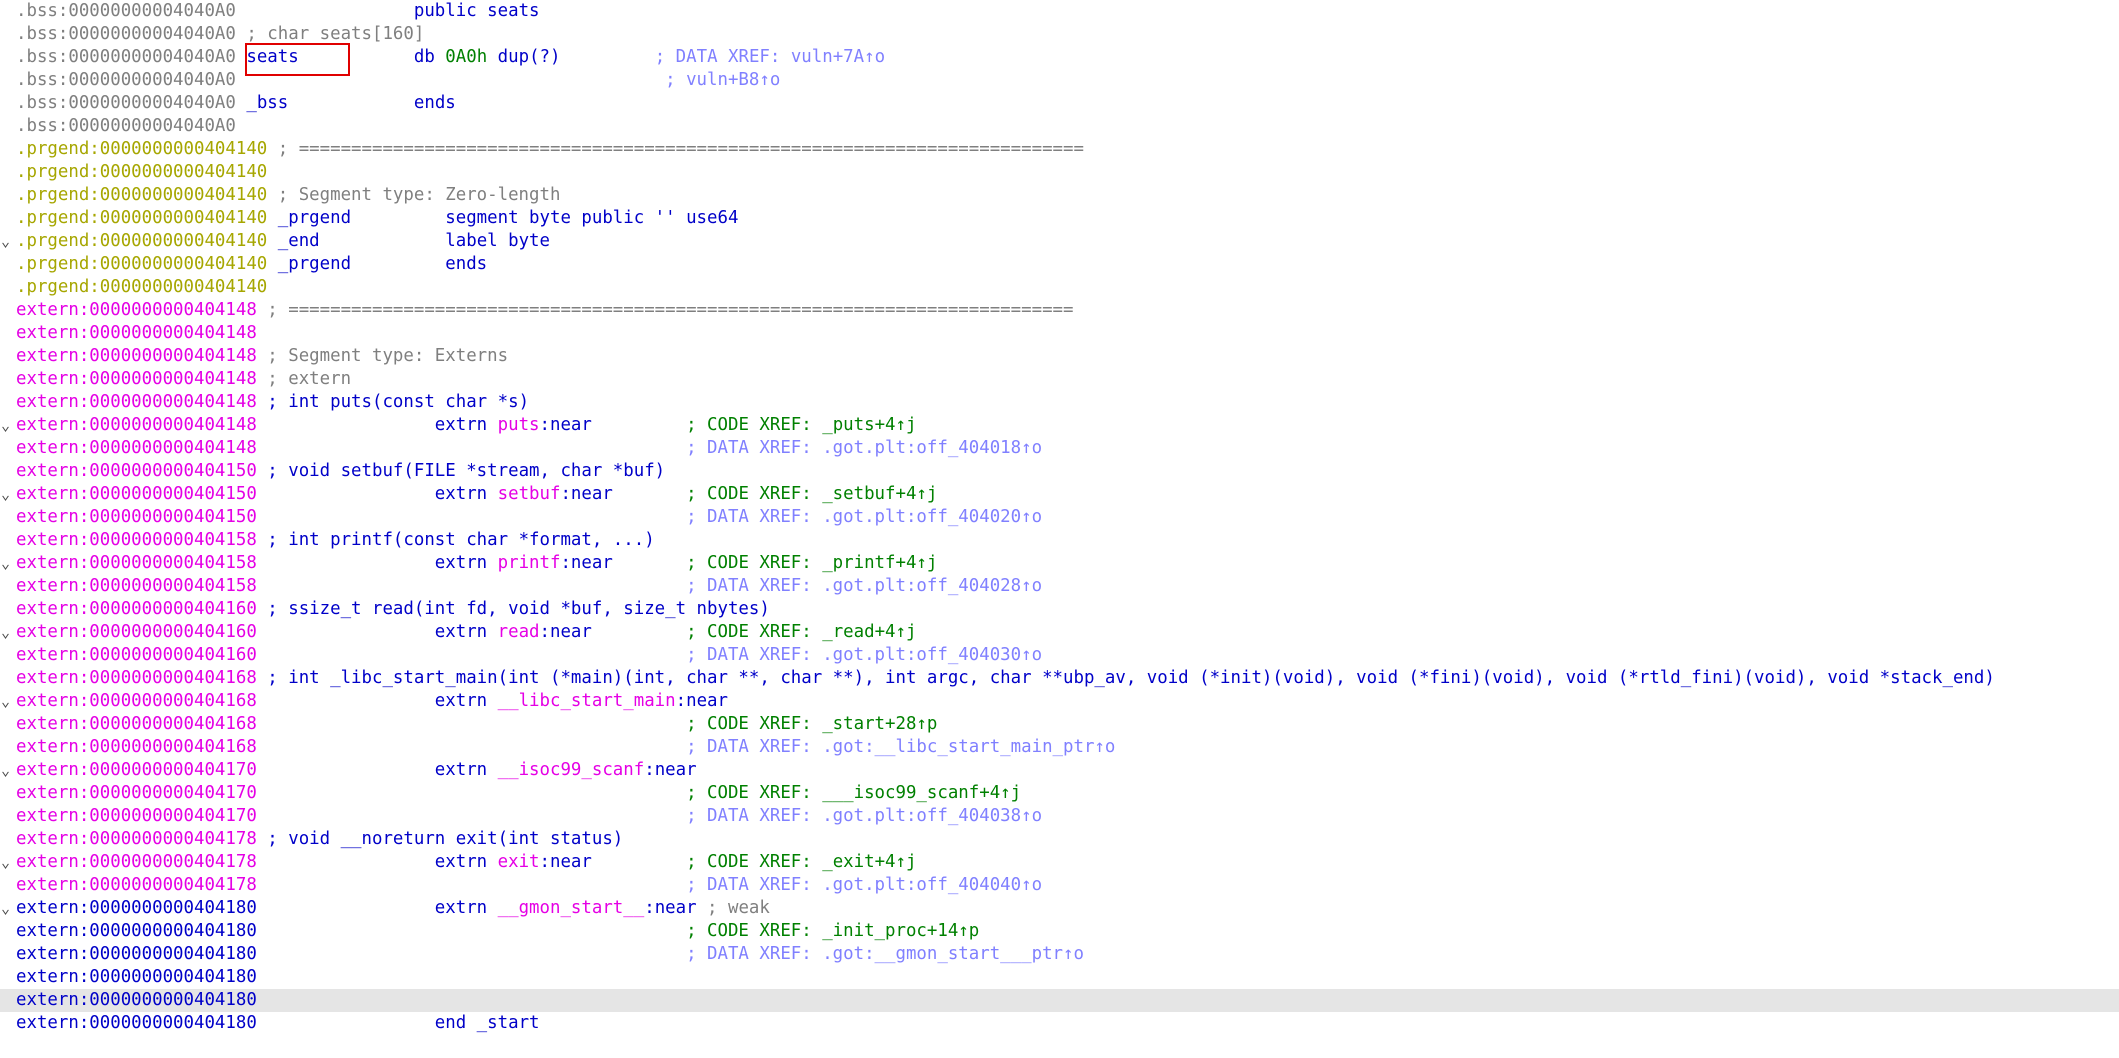  Describe the element at coordinates (1059, 126) in the screenshot. I see `listing-line: .bss:00000000004040A0` at that location.